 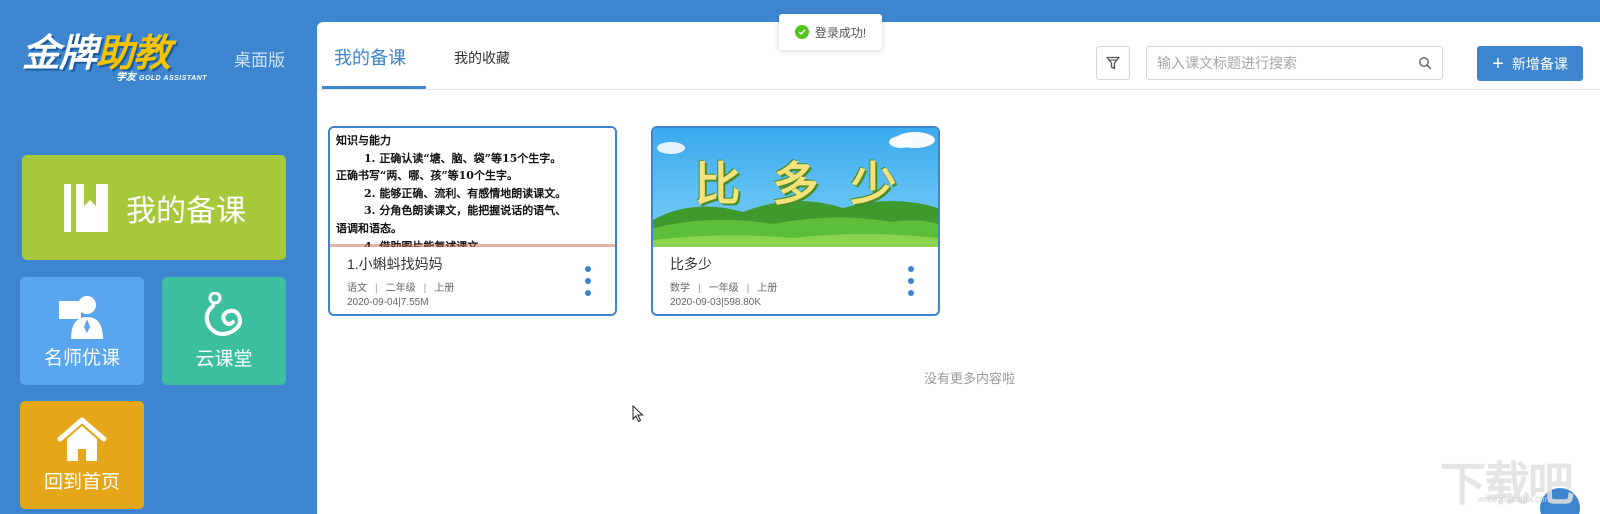 I want to click on search-icon, so click(x=1425, y=63).